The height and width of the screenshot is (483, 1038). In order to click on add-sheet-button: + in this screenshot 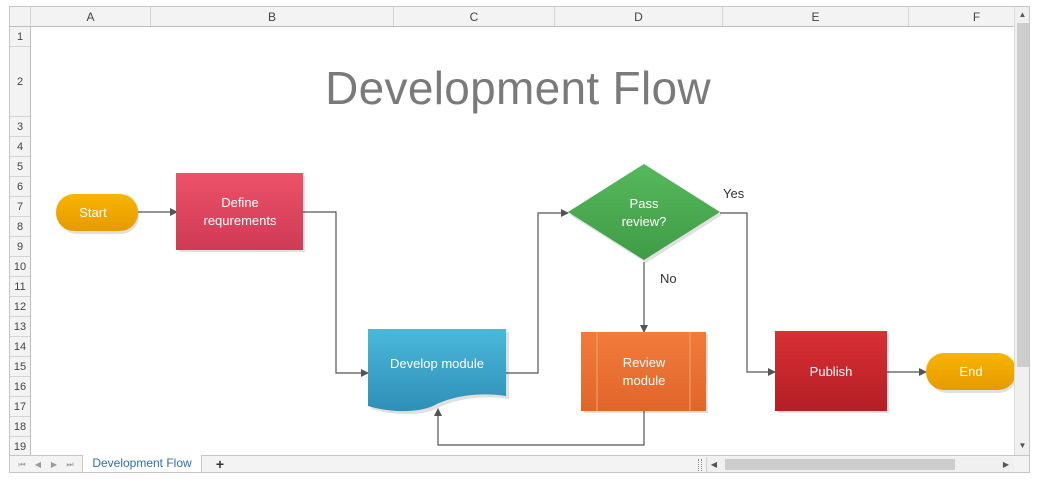, I will do `click(220, 464)`.